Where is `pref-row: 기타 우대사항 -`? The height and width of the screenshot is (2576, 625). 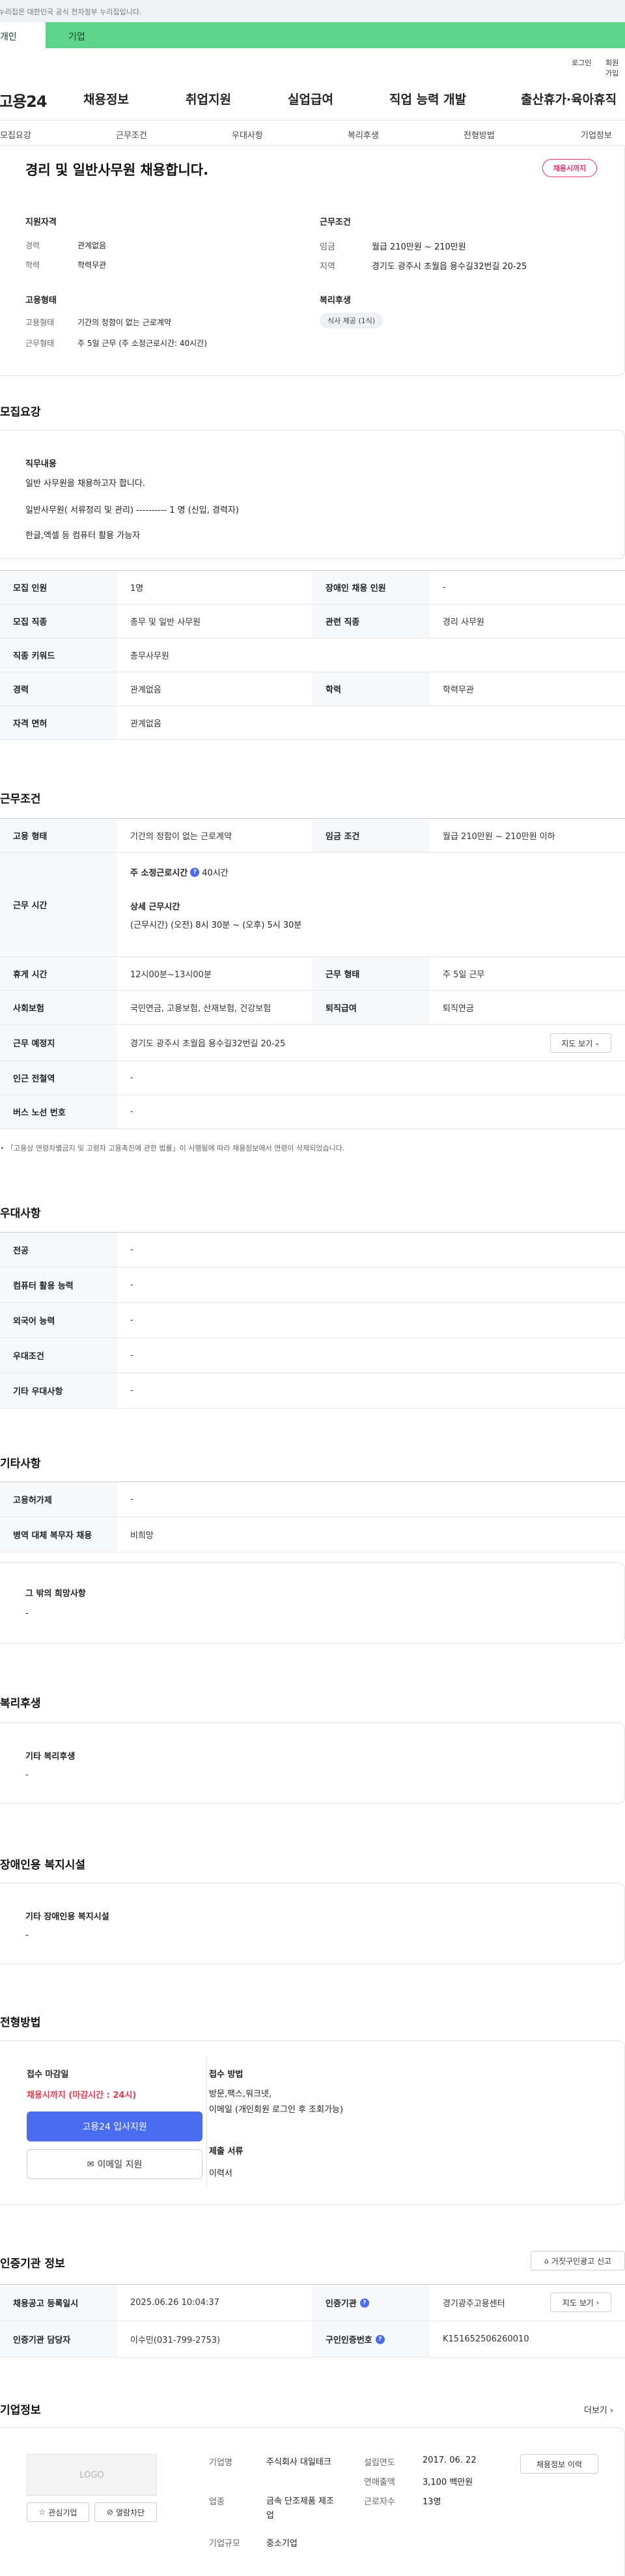 pref-row: 기타 우대사항 - is located at coordinates (312, 1391).